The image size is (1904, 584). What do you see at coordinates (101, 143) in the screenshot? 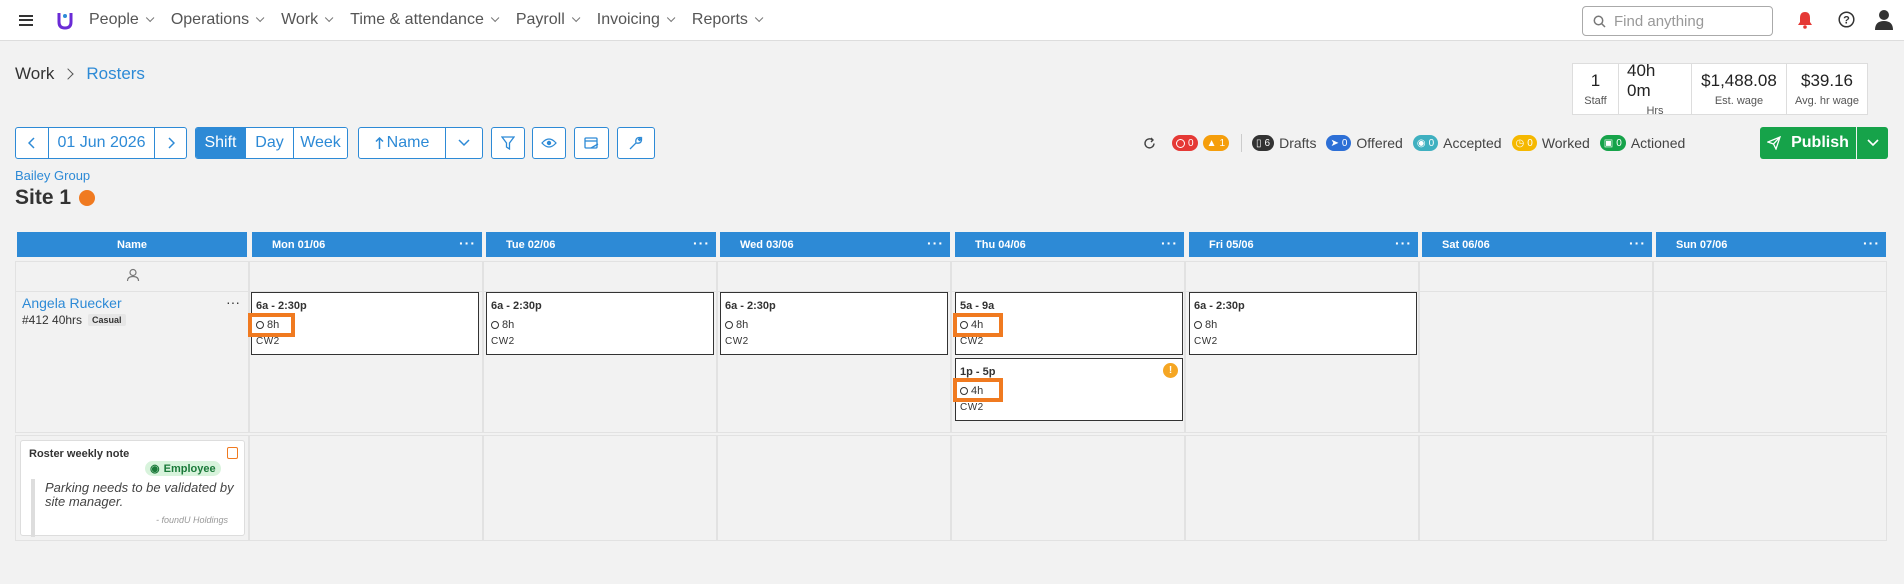
I see `date-picker: 01 Jun 2026` at bounding box center [101, 143].